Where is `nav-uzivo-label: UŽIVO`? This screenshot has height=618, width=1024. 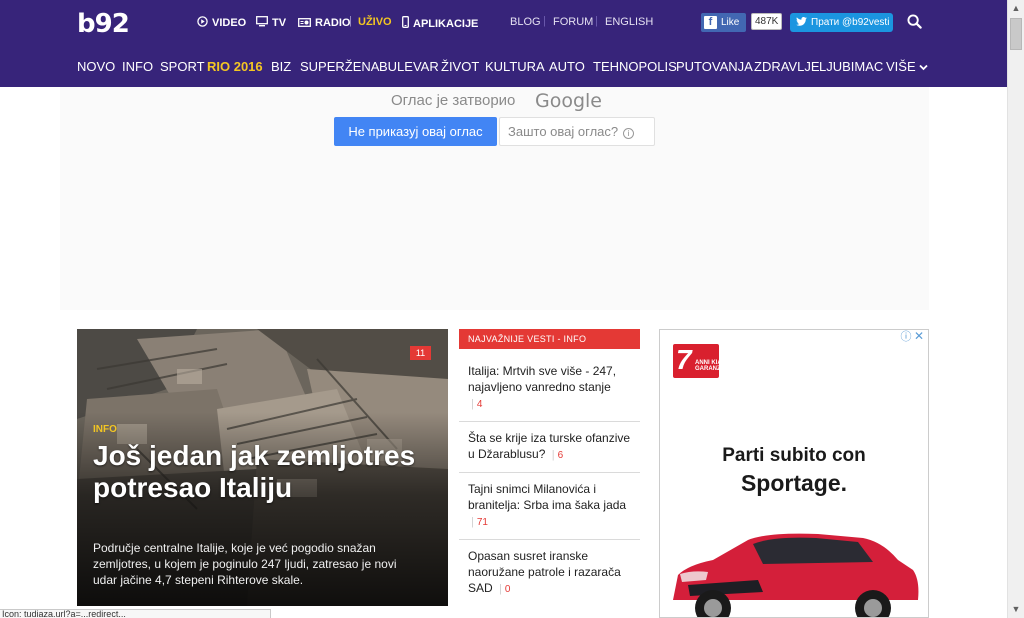 nav-uzivo-label: UŽIVO is located at coordinates (375, 22).